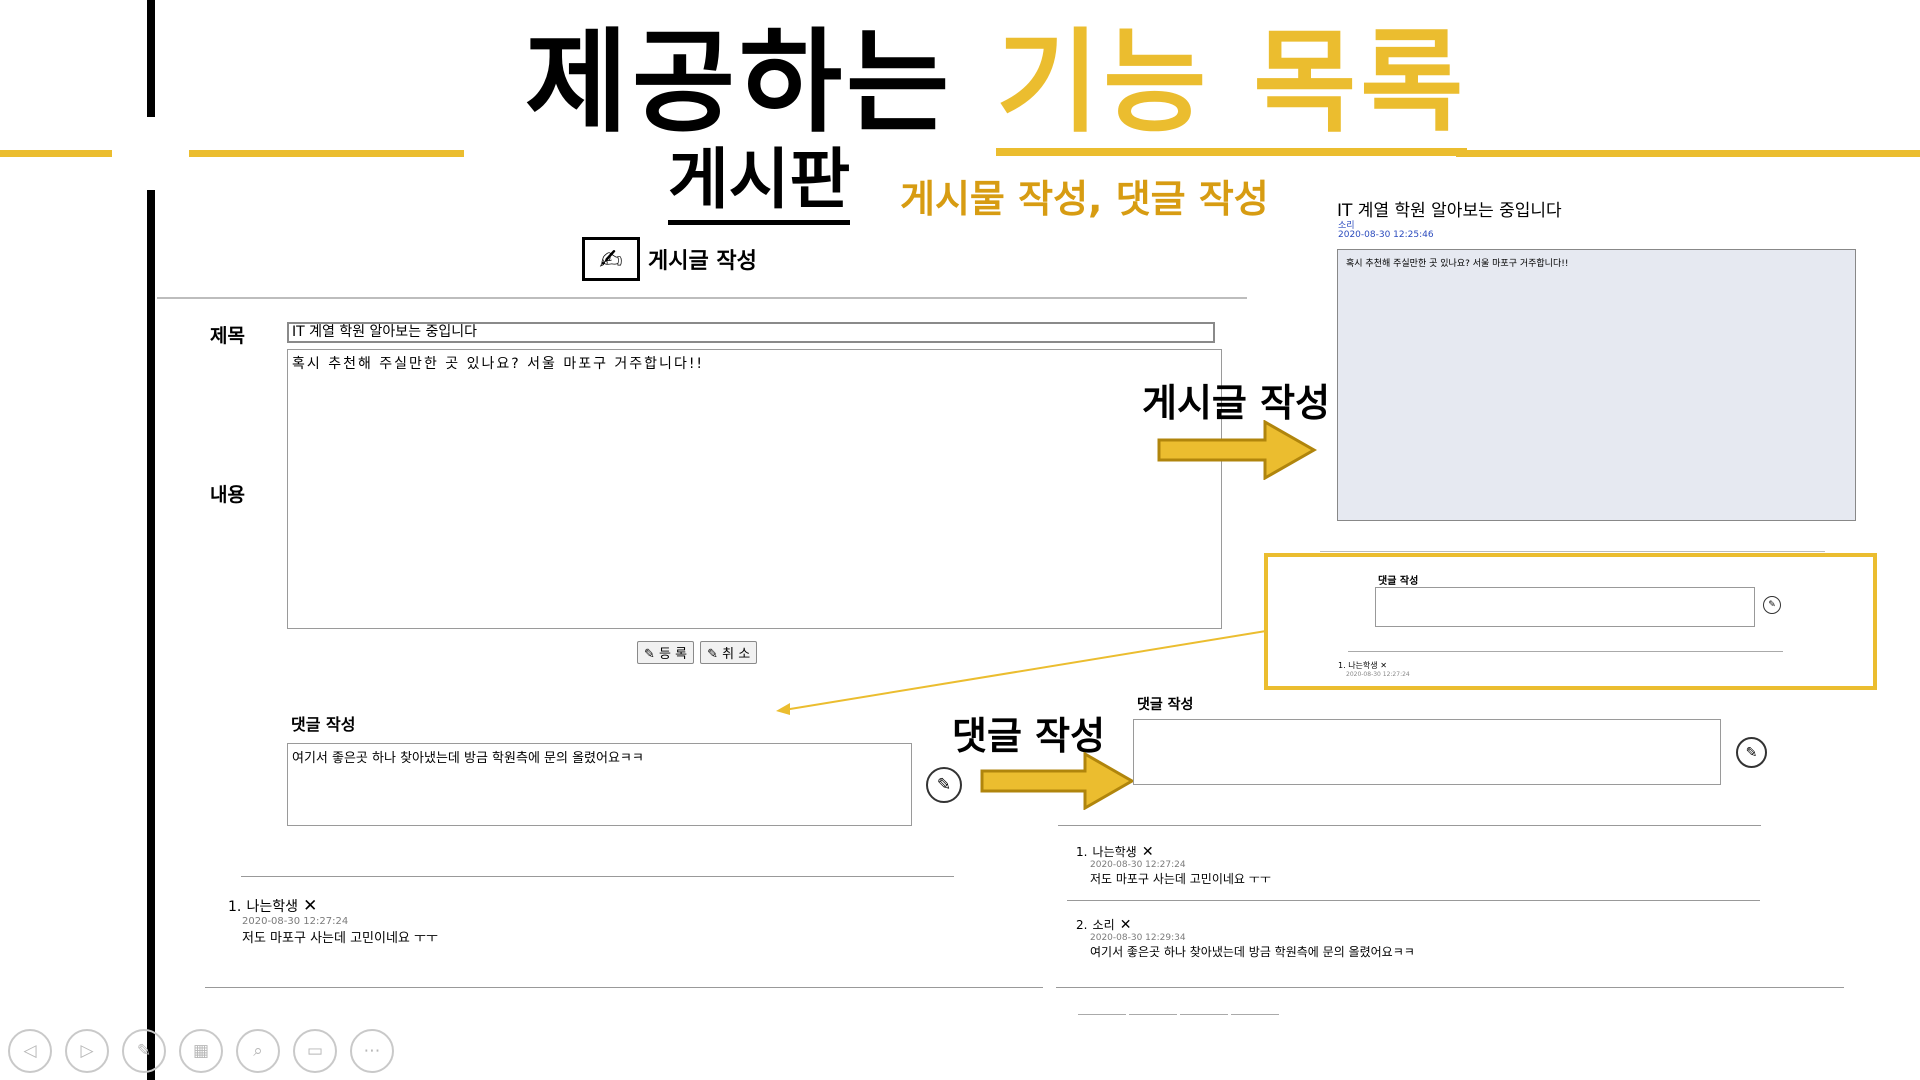 The image size is (1920, 1080). Describe the element at coordinates (1082, 852) in the screenshot. I see `right-comment-1-index: 1.` at that location.